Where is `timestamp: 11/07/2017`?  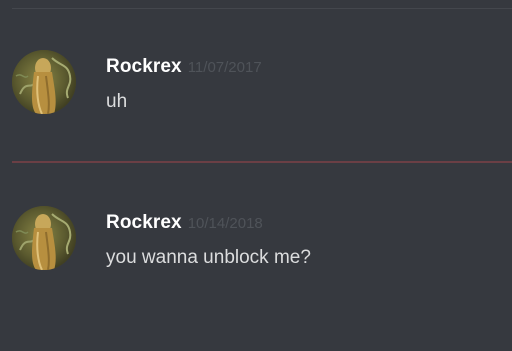
timestamp: 11/07/2017 is located at coordinates (224, 67).